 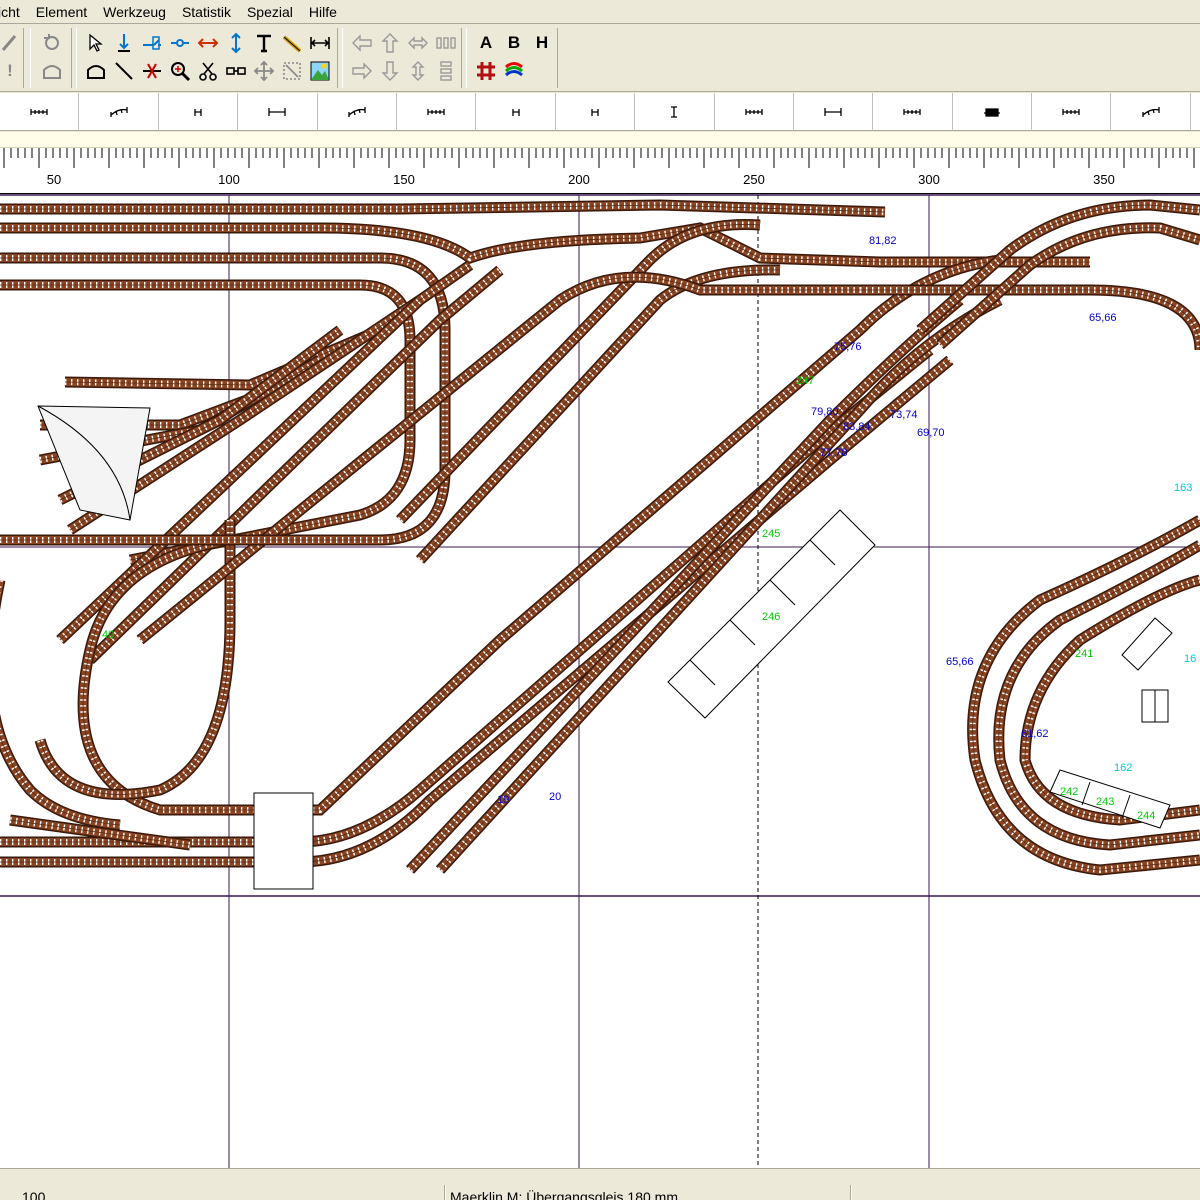 What do you see at coordinates (14, 12) in the screenshot?
I see `menu-view: icht` at bounding box center [14, 12].